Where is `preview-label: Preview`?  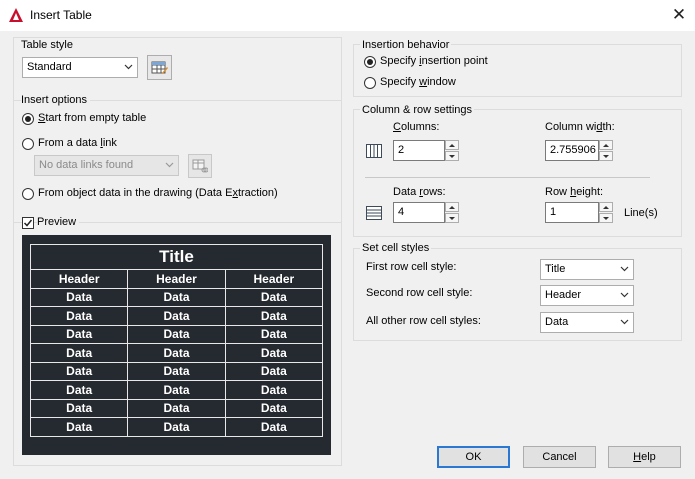
preview-label: Preview is located at coordinates (58, 222).